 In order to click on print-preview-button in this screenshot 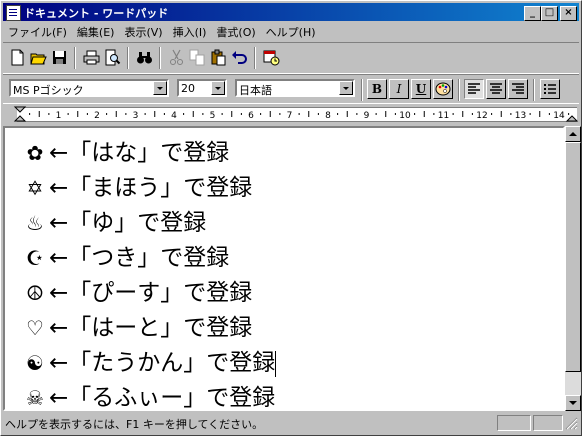, I will do `click(112, 57)`.